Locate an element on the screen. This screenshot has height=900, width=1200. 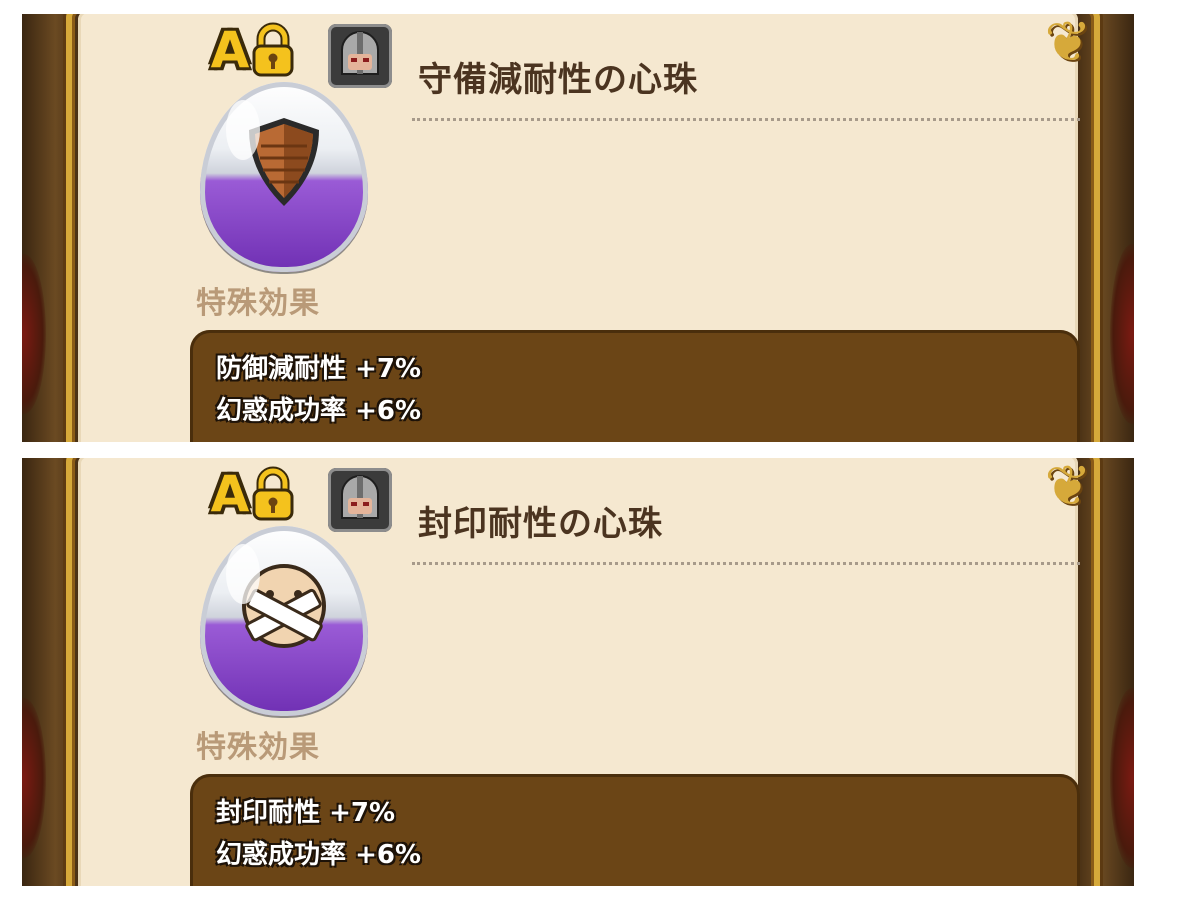
effect-row: 封印耐性 +7% is located at coordinates (305, 810).